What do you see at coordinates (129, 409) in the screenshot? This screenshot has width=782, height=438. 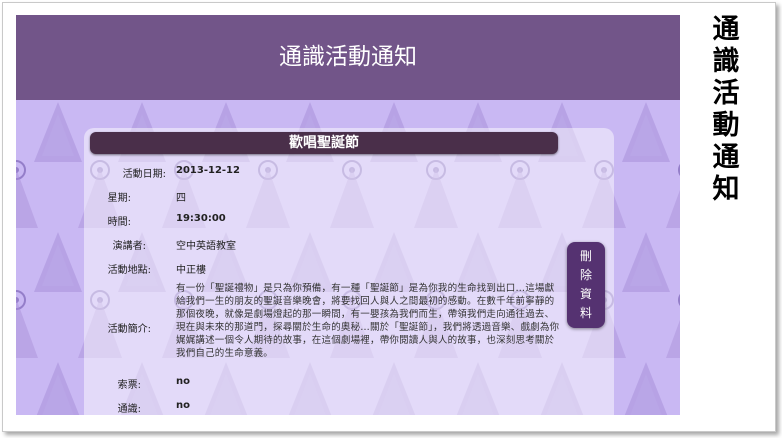 I see `general-label: 通識:` at bounding box center [129, 409].